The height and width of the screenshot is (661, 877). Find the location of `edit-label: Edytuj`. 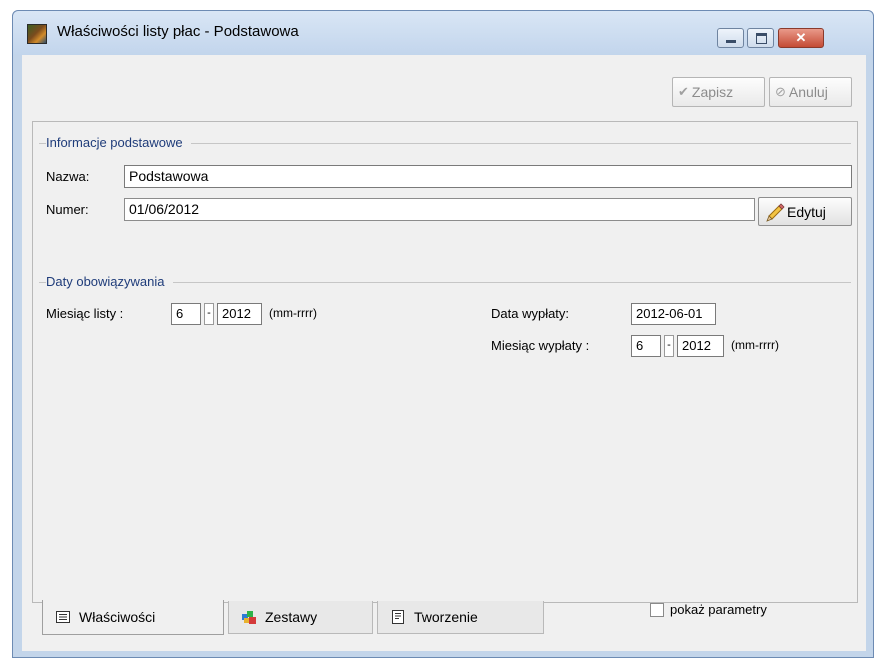

edit-label: Edytuj is located at coordinates (806, 211).